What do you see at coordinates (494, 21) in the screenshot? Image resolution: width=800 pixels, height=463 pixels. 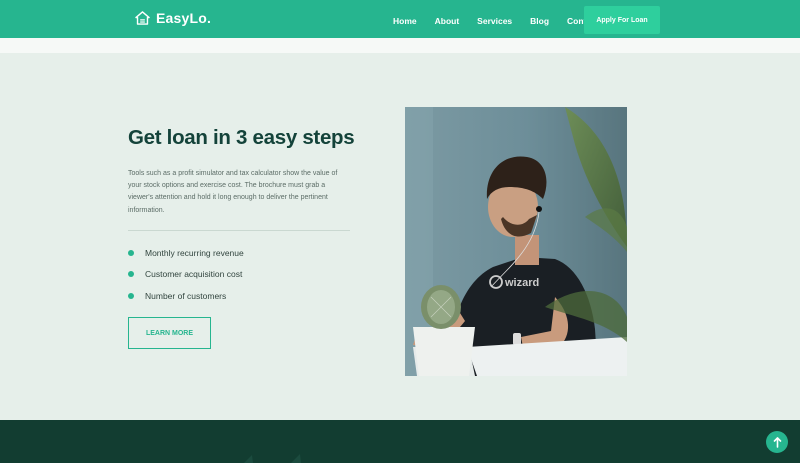 I see `nav-link-services: Services` at bounding box center [494, 21].